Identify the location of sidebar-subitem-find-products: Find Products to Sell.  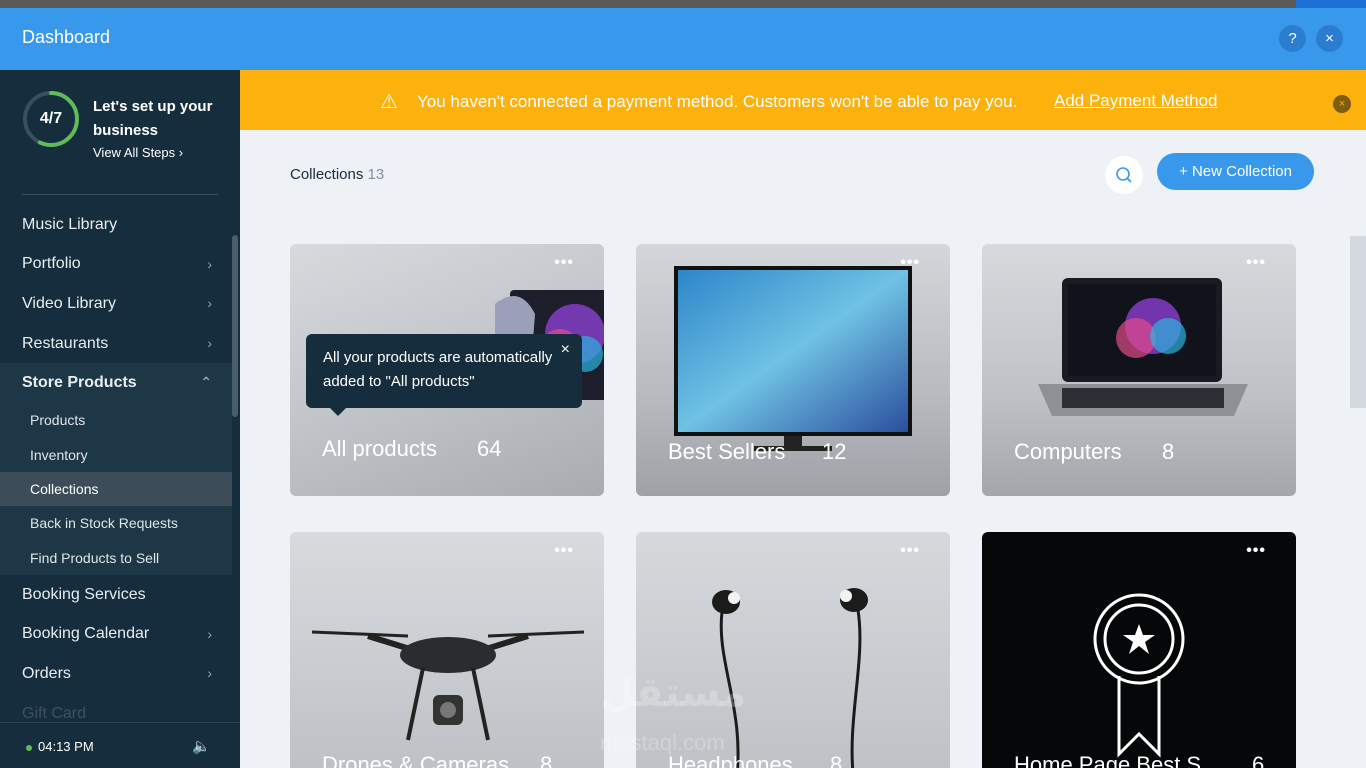
(116, 558).